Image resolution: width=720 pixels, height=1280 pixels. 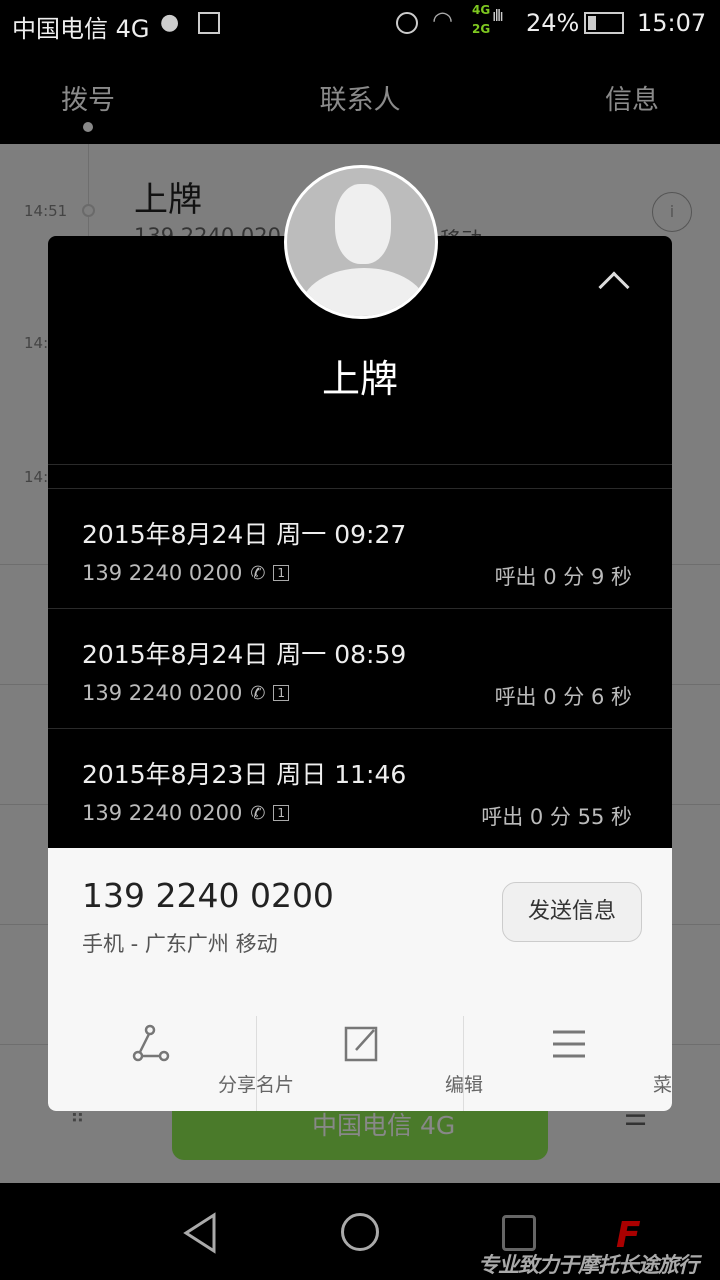 What do you see at coordinates (572, 912) in the screenshot?
I see `send-message-button: 发送信息` at bounding box center [572, 912].